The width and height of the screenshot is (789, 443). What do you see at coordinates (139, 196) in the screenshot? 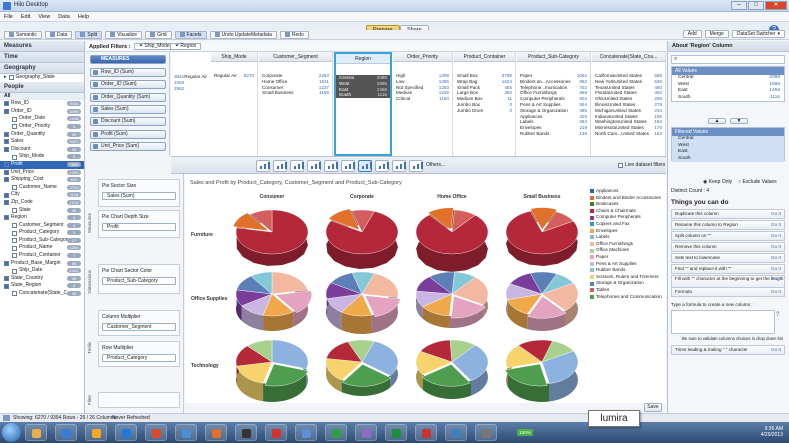
I see `pie-sector-size-field: Sales (Sum)` at bounding box center [139, 196].